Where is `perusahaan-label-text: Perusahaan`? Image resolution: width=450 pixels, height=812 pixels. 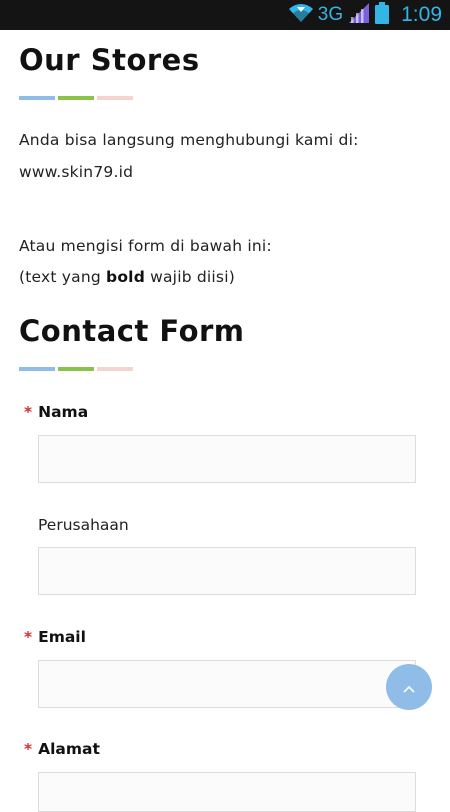 perusahaan-label-text: Perusahaan is located at coordinates (83, 525).